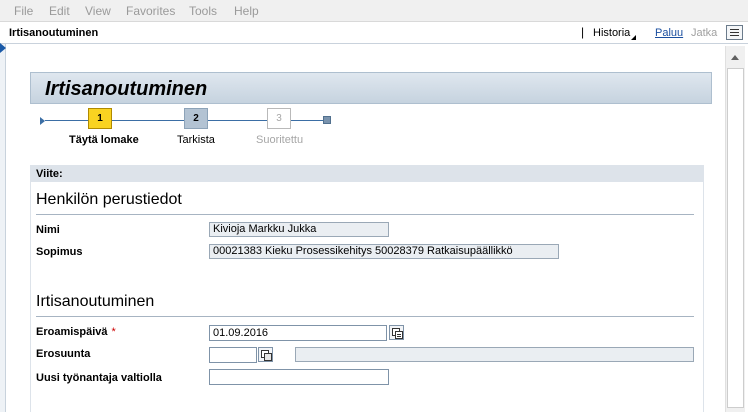 The height and width of the screenshot is (412, 748). What do you see at coordinates (298, 333) in the screenshot?
I see `eroamispaiva-input: 01.09.2016` at bounding box center [298, 333].